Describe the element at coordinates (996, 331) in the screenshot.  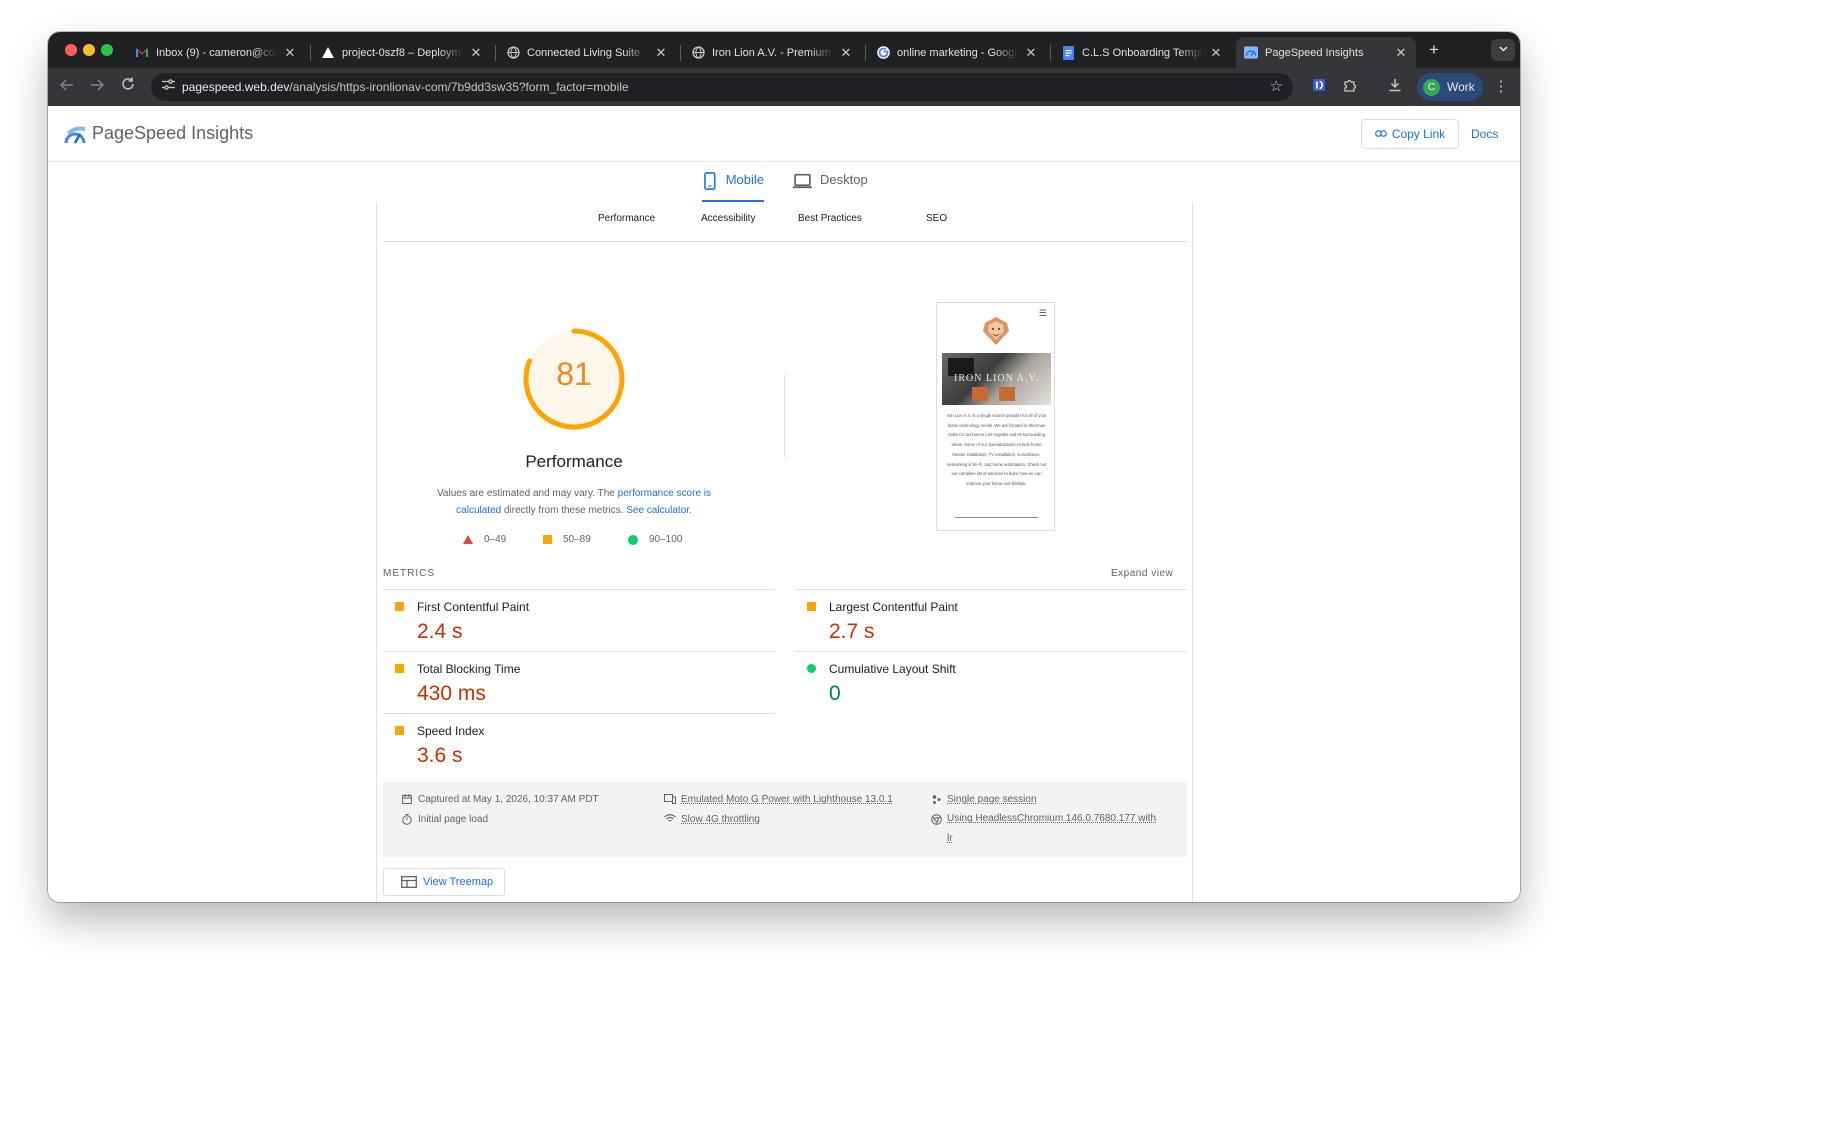
I see `iron-lion-logo-icon` at that location.